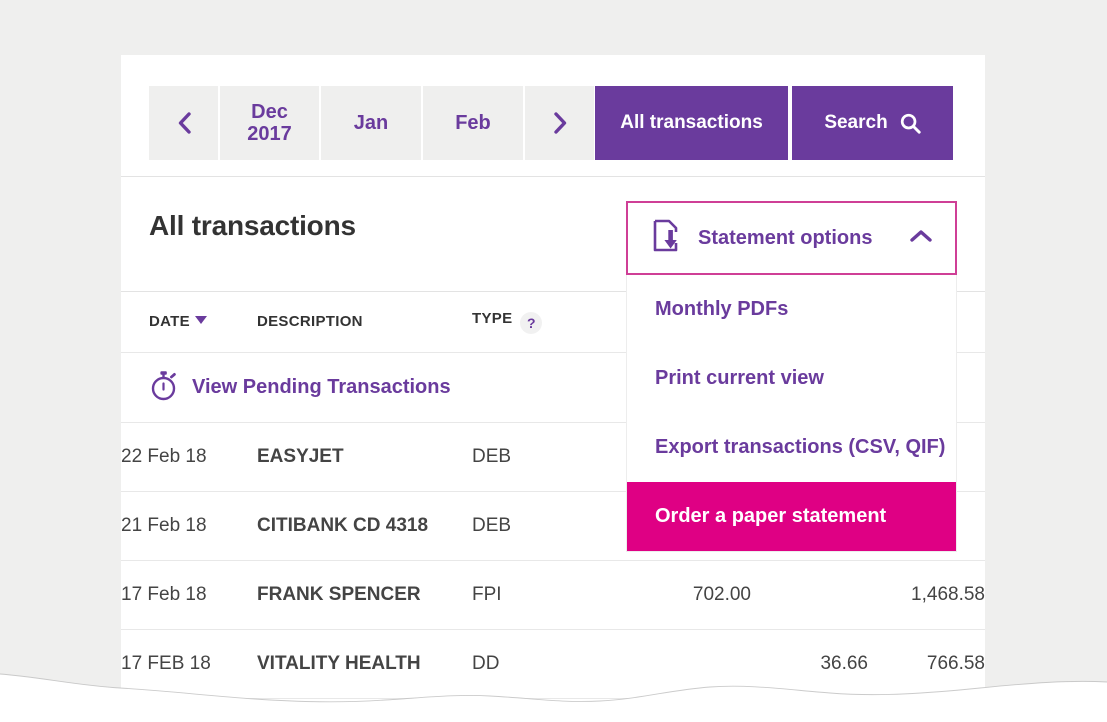 The height and width of the screenshot is (722, 1107). What do you see at coordinates (926, 664) in the screenshot?
I see `cell-balance: 766.58` at bounding box center [926, 664].